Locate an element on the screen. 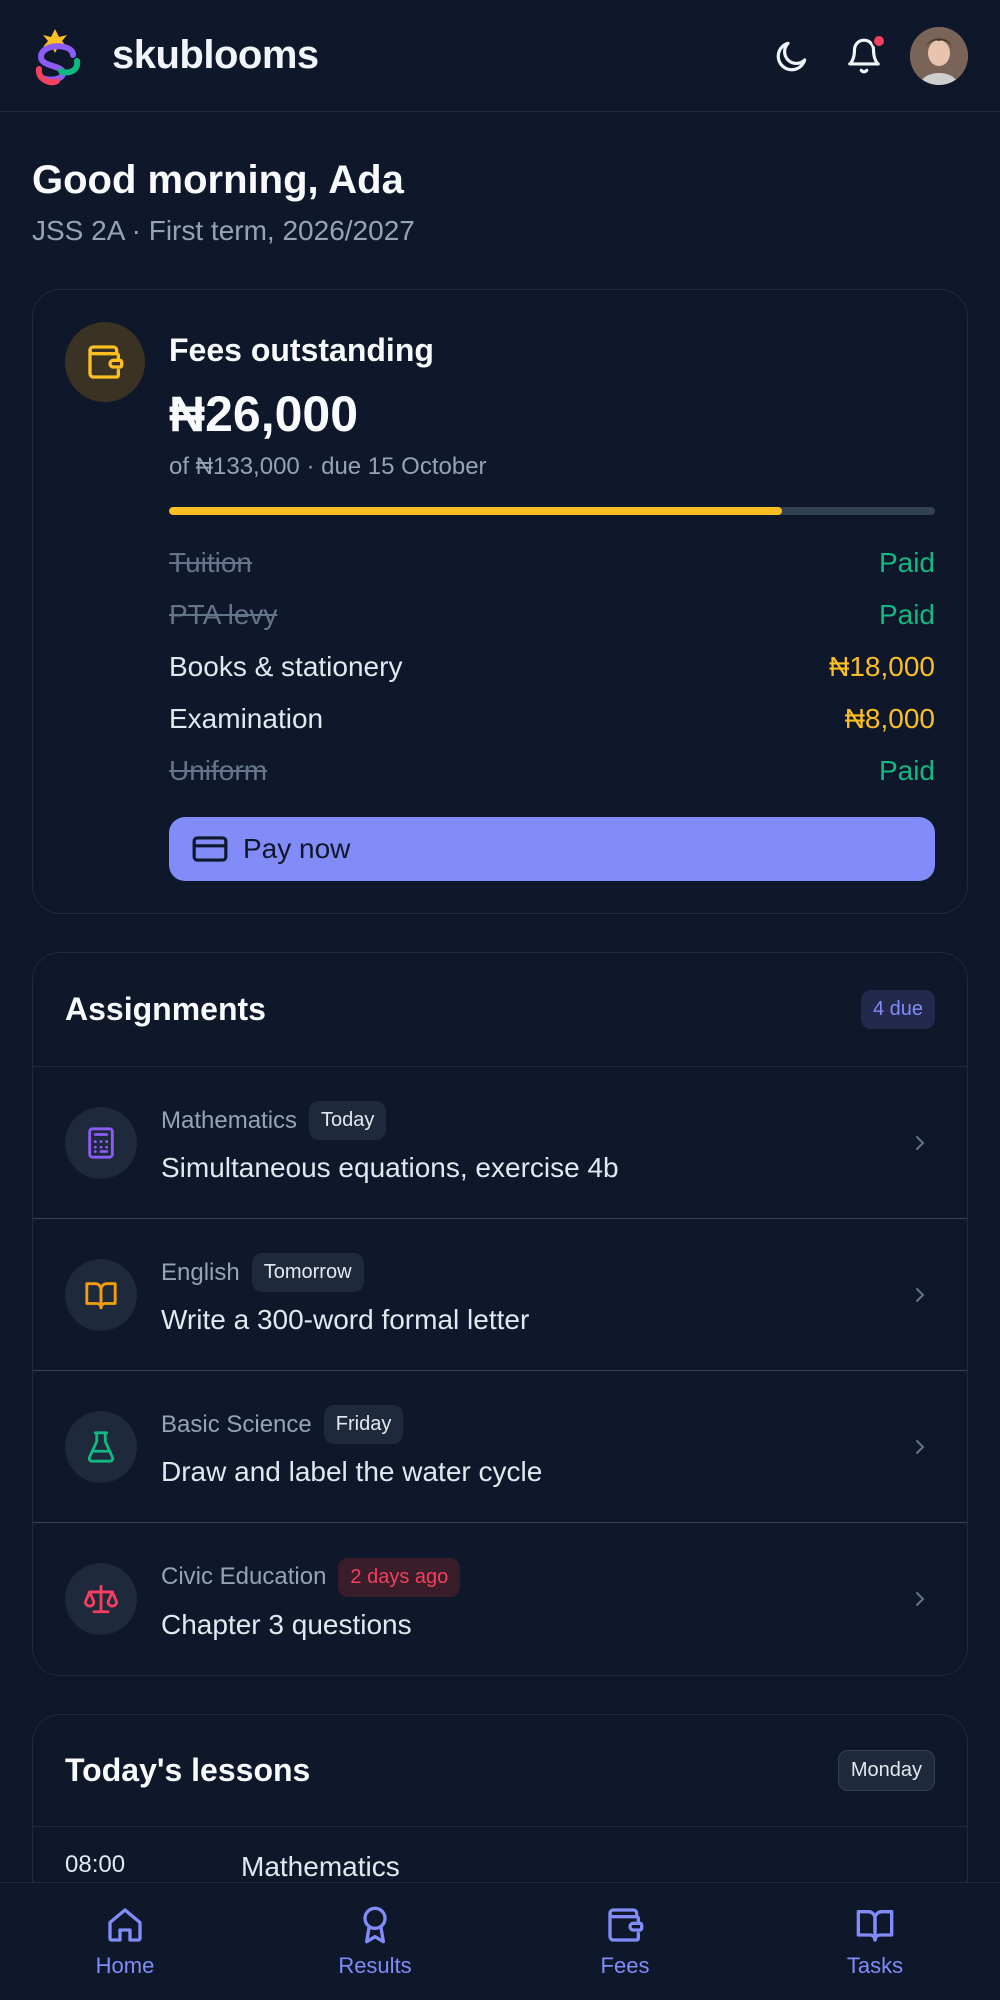 The height and width of the screenshot is (2000, 1000). assignment-subject: English is located at coordinates (200, 1272).